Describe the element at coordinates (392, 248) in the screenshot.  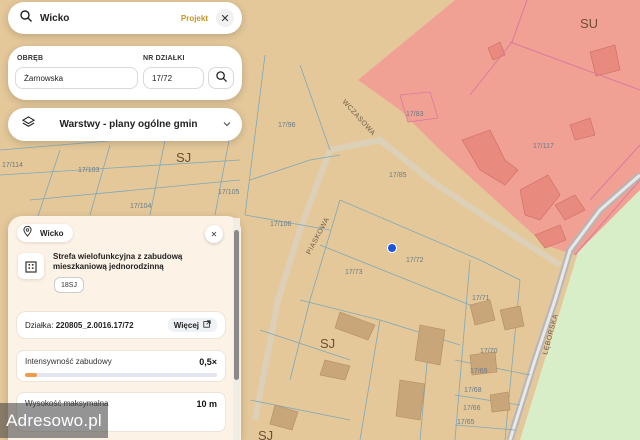
I see `selected-parcel-marker` at that location.